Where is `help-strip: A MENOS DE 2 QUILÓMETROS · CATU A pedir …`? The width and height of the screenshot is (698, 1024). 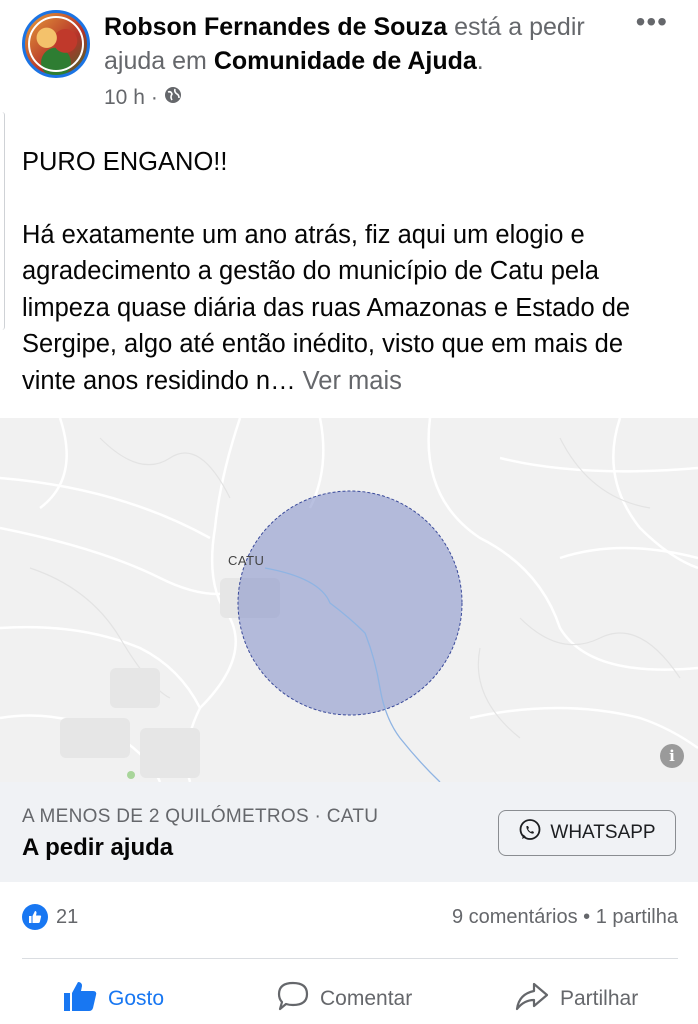
help-strip: A MENOS DE 2 QUILÓMETROS · CATU A pedir … is located at coordinates (349, 832).